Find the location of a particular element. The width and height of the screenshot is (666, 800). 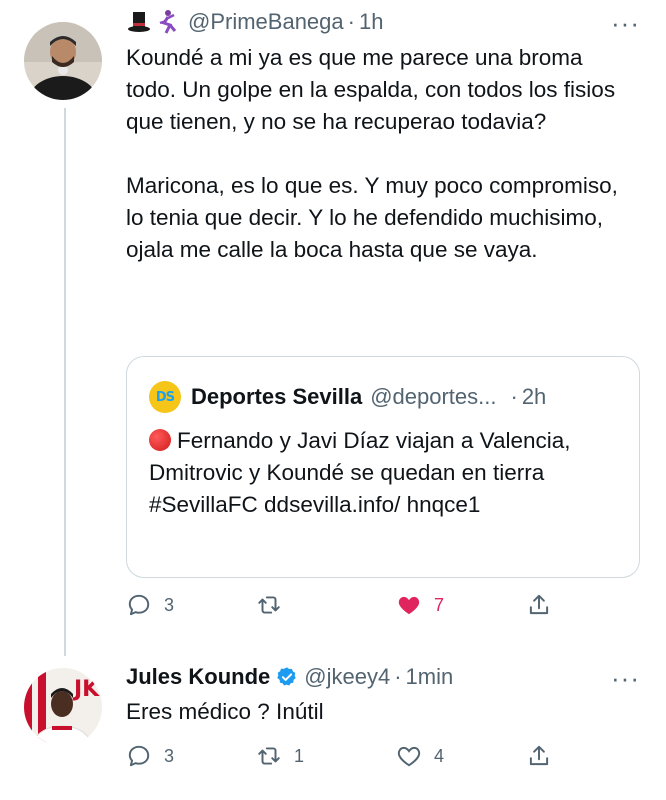

tweet-actions: 3 7 is located at coordinates (376, 607).